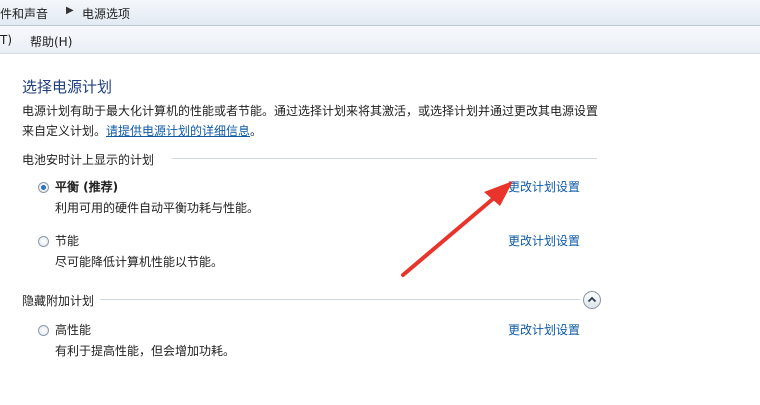 This screenshot has width=760, height=405. Describe the element at coordinates (457, 229) in the screenshot. I see `annotation-arrow-icon` at that location.